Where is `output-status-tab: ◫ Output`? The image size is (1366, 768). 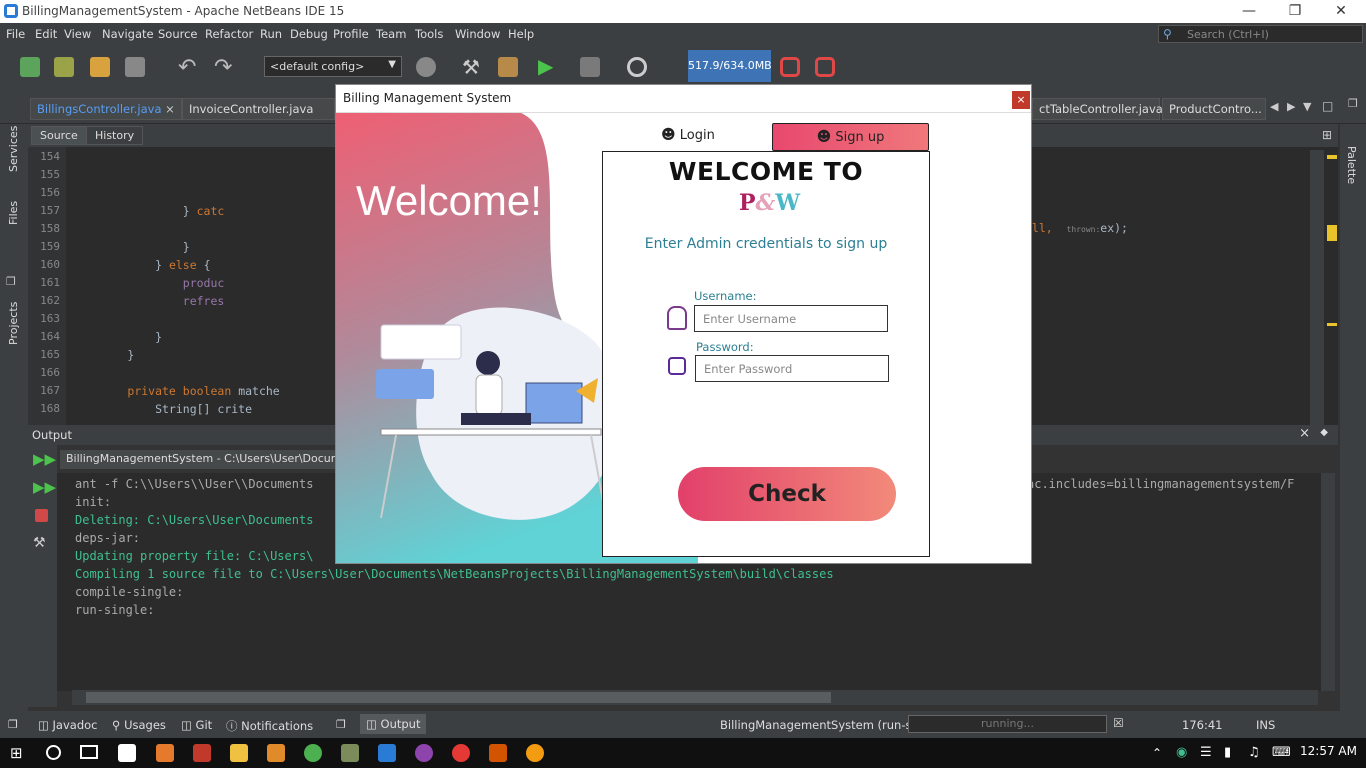 output-status-tab: ◫ Output is located at coordinates (393, 724).